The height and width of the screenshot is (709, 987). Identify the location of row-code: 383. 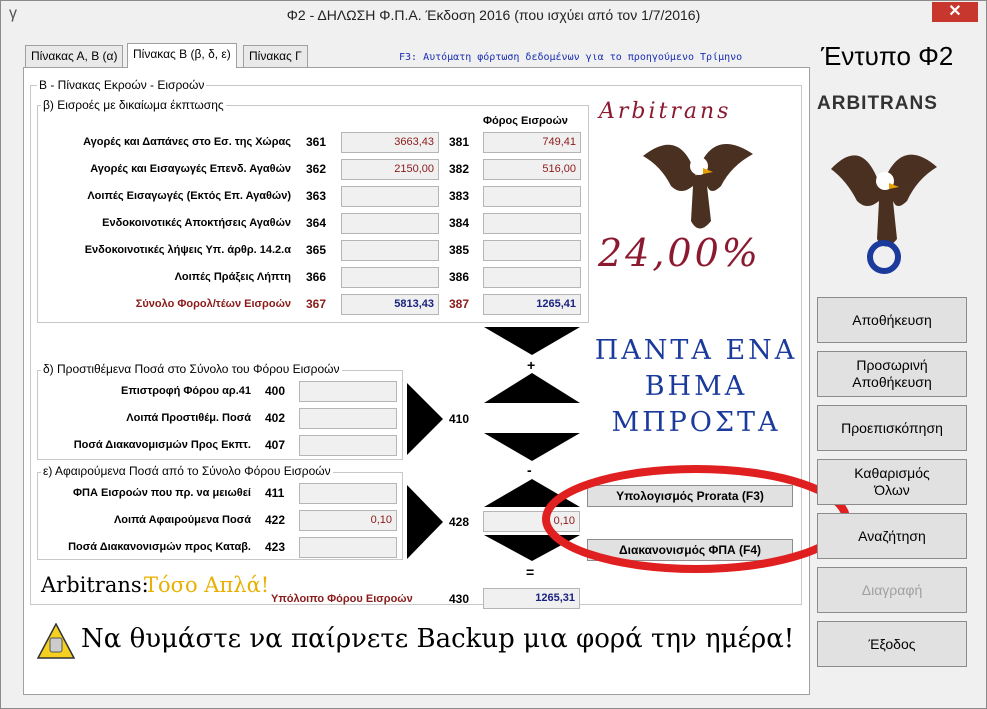
(459, 196).